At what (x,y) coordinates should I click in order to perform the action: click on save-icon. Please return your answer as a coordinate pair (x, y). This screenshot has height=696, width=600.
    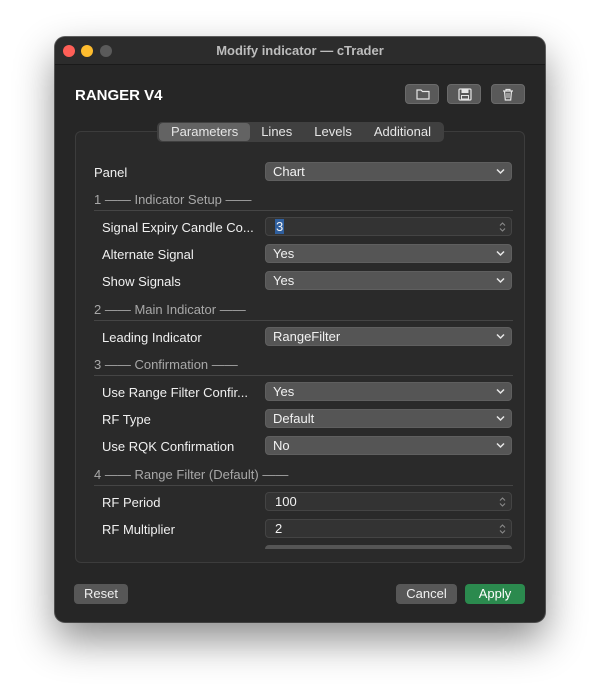
    Looking at the image, I should click on (465, 94).